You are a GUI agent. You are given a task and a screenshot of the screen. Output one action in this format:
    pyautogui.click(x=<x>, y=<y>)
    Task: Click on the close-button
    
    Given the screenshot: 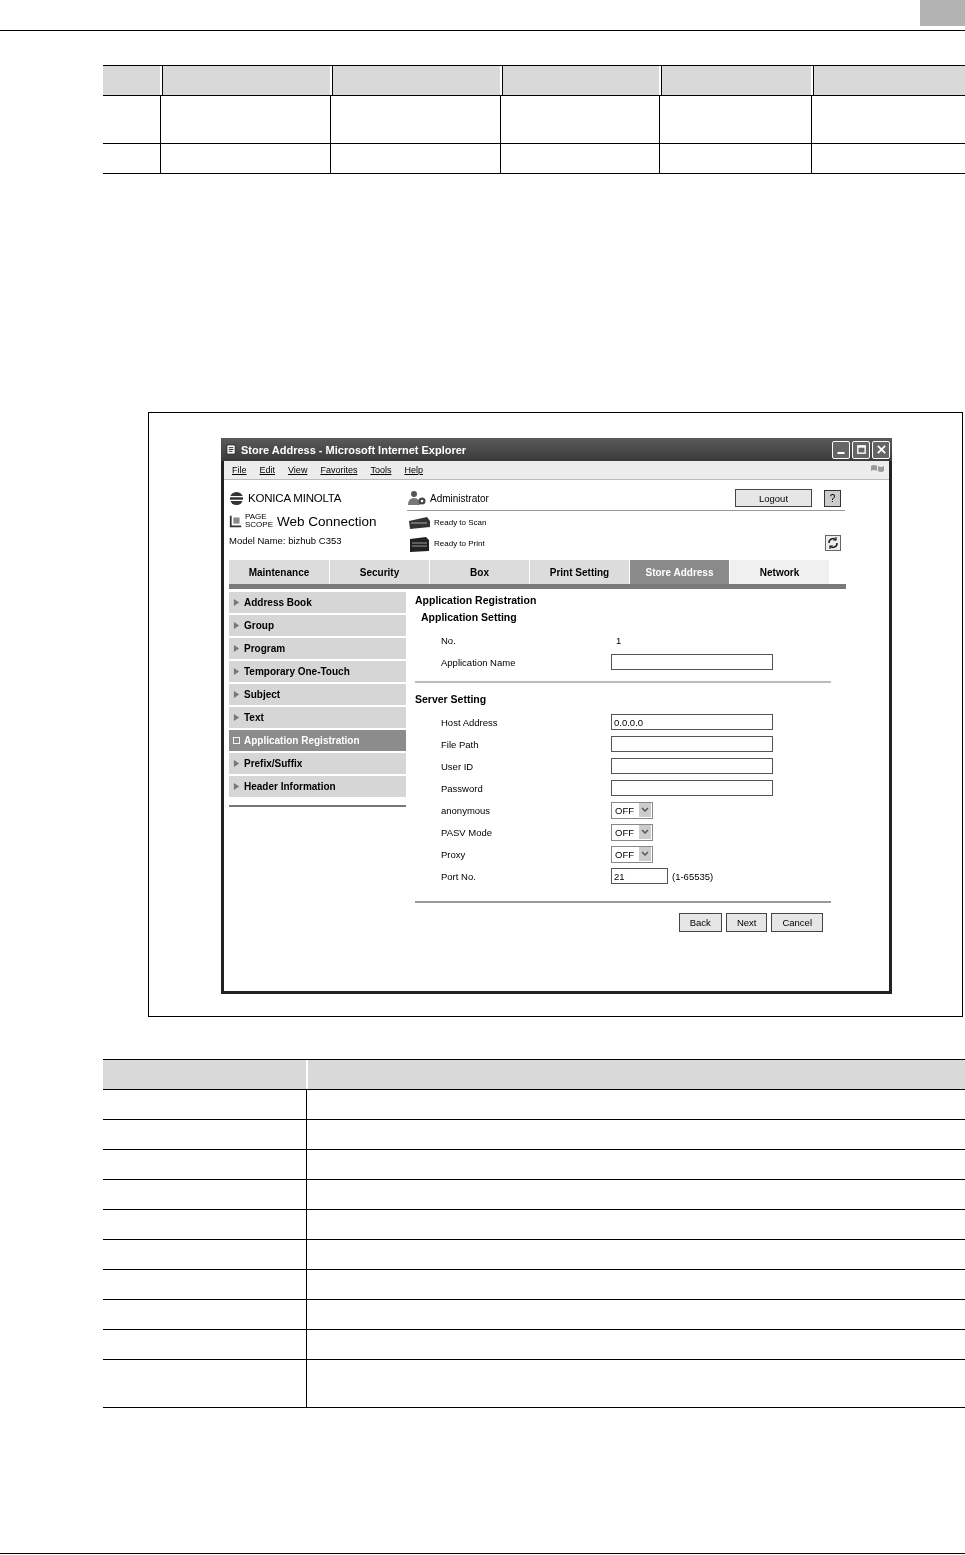 What is the action you would take?
    pyautogui.click(x=881, y=449)
    